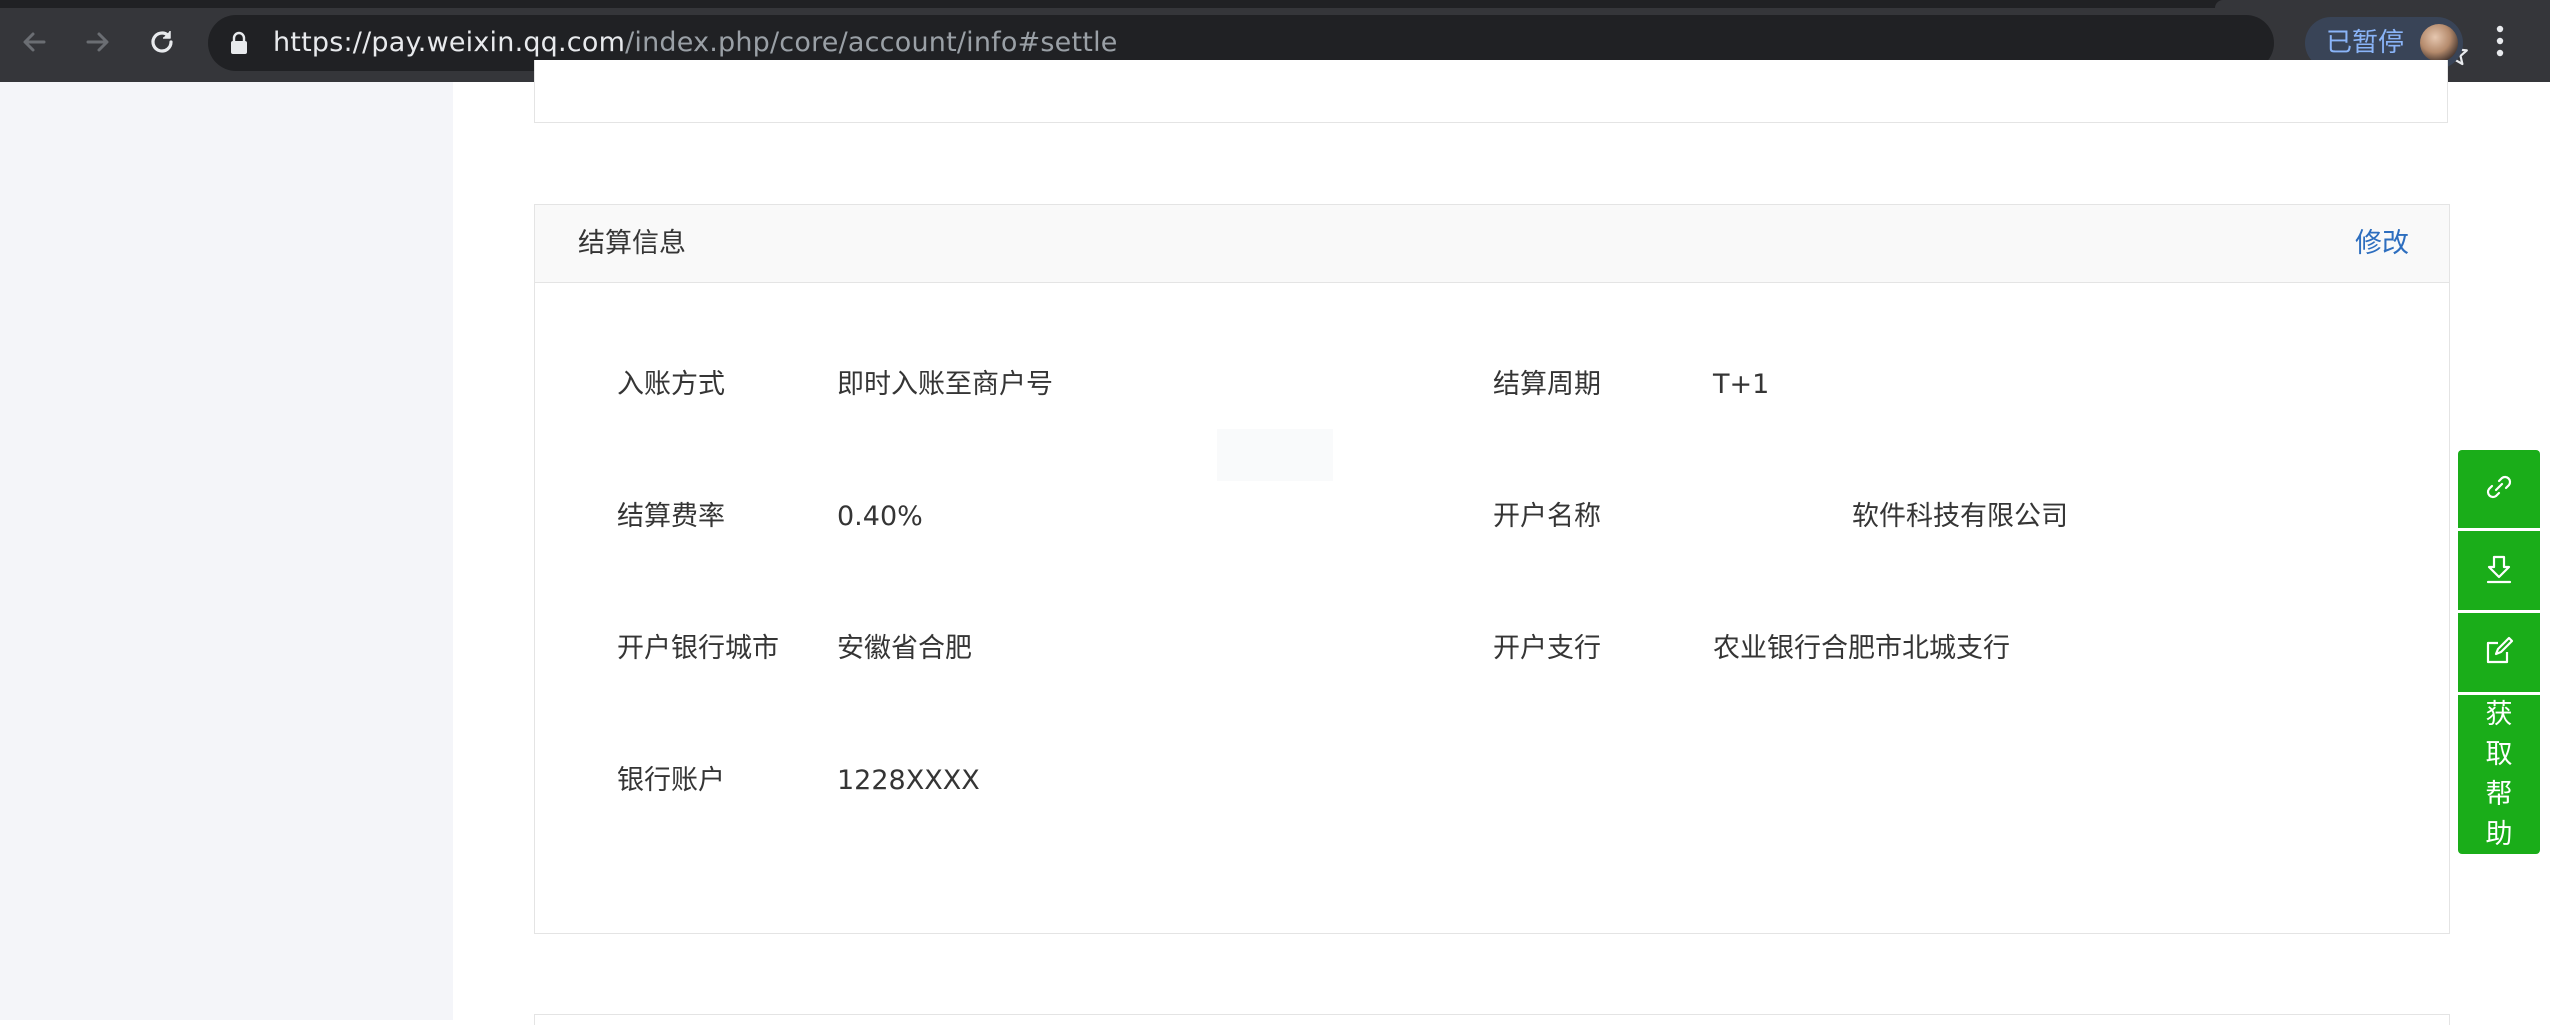 Image resolution: width=2550 pixels, height=1025 pixels. What do you see at coordinates (1861, 648) in the screenshot?
I see `field-value-bank-branch: 农业银行合肥市北城支行` at bounding box center [1861, 648].